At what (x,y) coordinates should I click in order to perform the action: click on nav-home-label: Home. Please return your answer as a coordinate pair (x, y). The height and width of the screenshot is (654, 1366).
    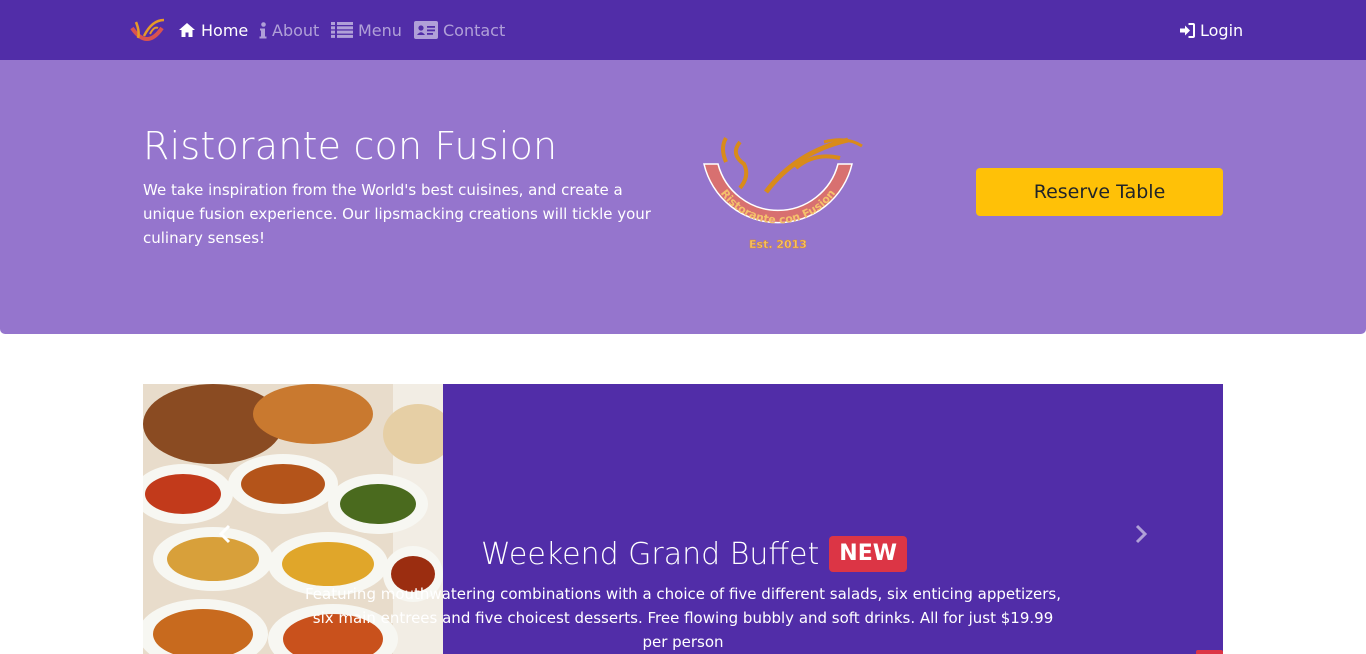
    Looking at the image, I should click on (225, 30).